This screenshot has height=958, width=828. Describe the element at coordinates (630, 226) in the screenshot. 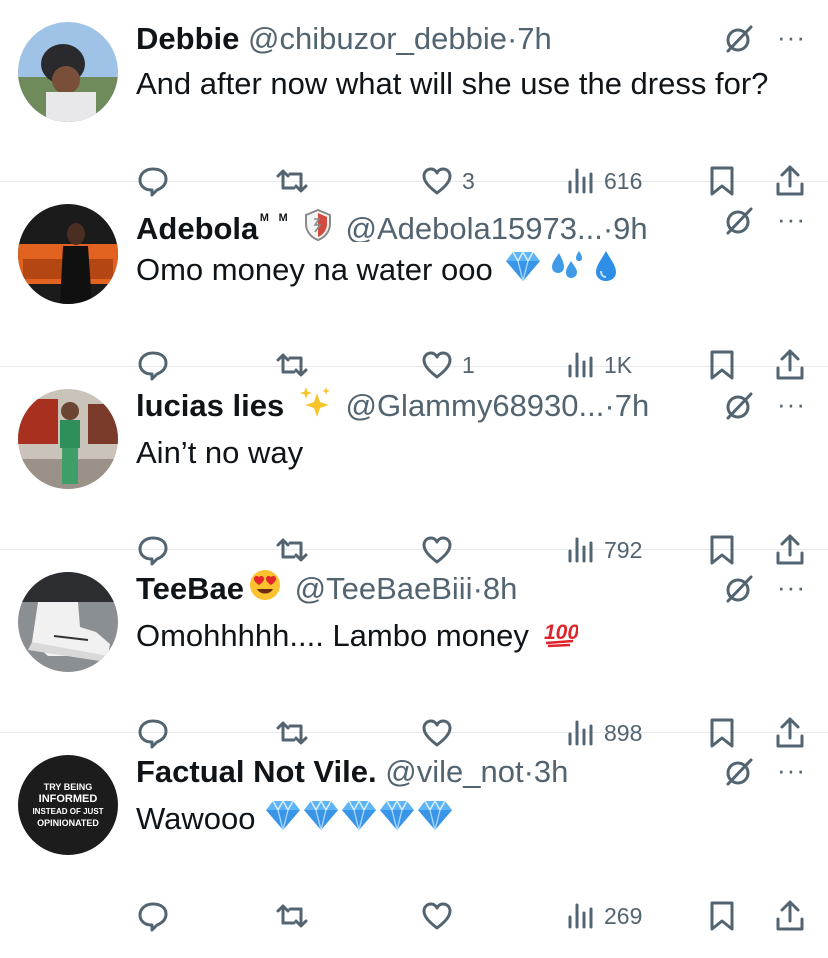

I see `timestamp: 9h` at that location.